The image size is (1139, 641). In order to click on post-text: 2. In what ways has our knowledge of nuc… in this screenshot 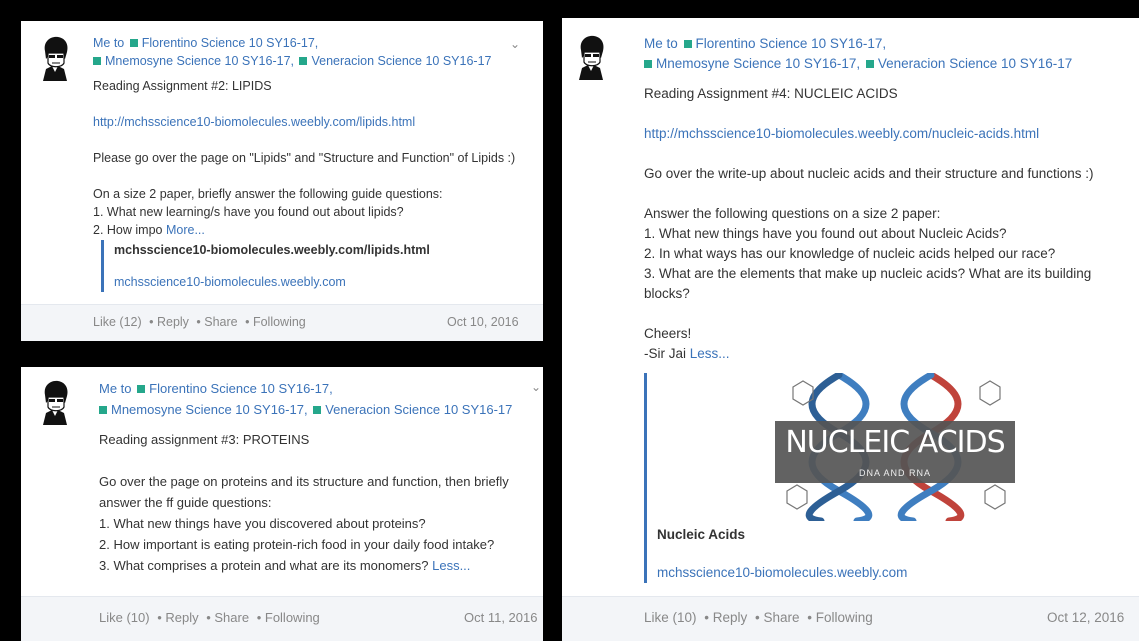, I will do `click(850, 253)`.